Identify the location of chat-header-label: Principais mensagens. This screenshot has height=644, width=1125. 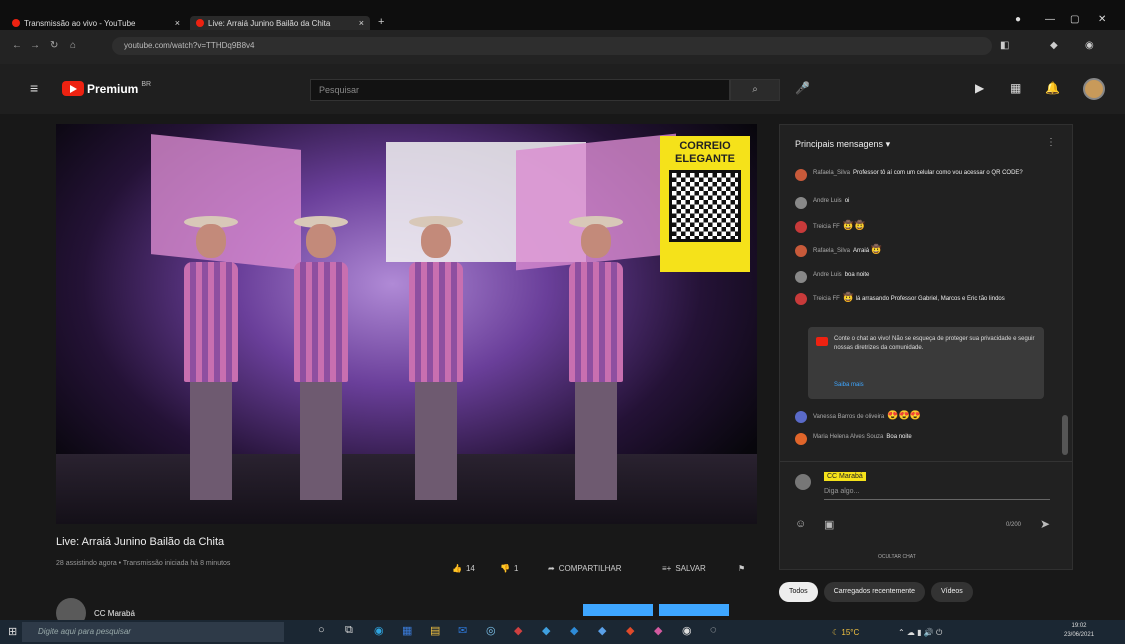
(839, 144).